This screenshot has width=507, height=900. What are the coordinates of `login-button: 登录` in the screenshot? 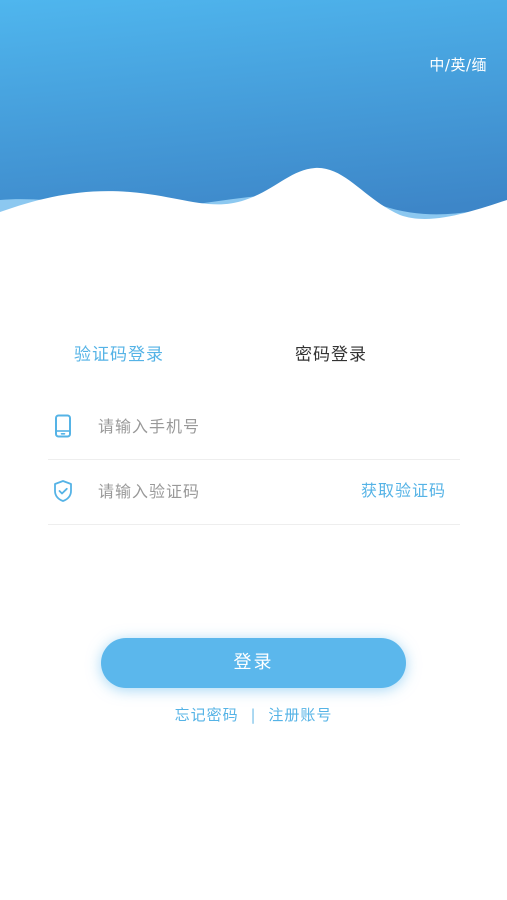 It's located at (253, 663).